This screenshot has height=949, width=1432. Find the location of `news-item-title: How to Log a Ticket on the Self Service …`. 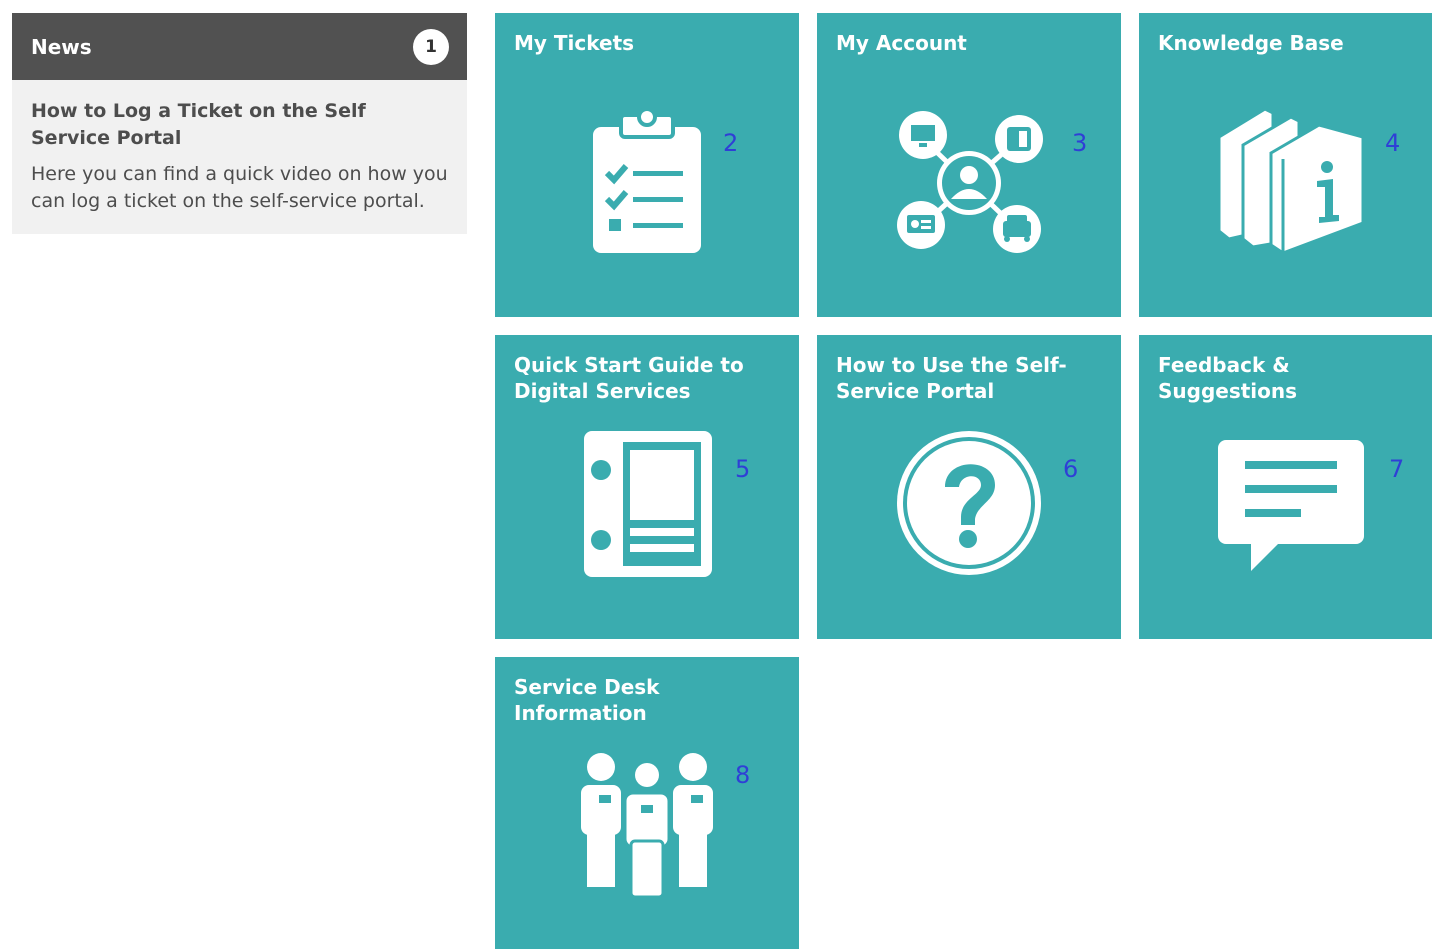

news-item-title: How to Log a Ticket on the Self Service … is located at coordinates (239, 125).